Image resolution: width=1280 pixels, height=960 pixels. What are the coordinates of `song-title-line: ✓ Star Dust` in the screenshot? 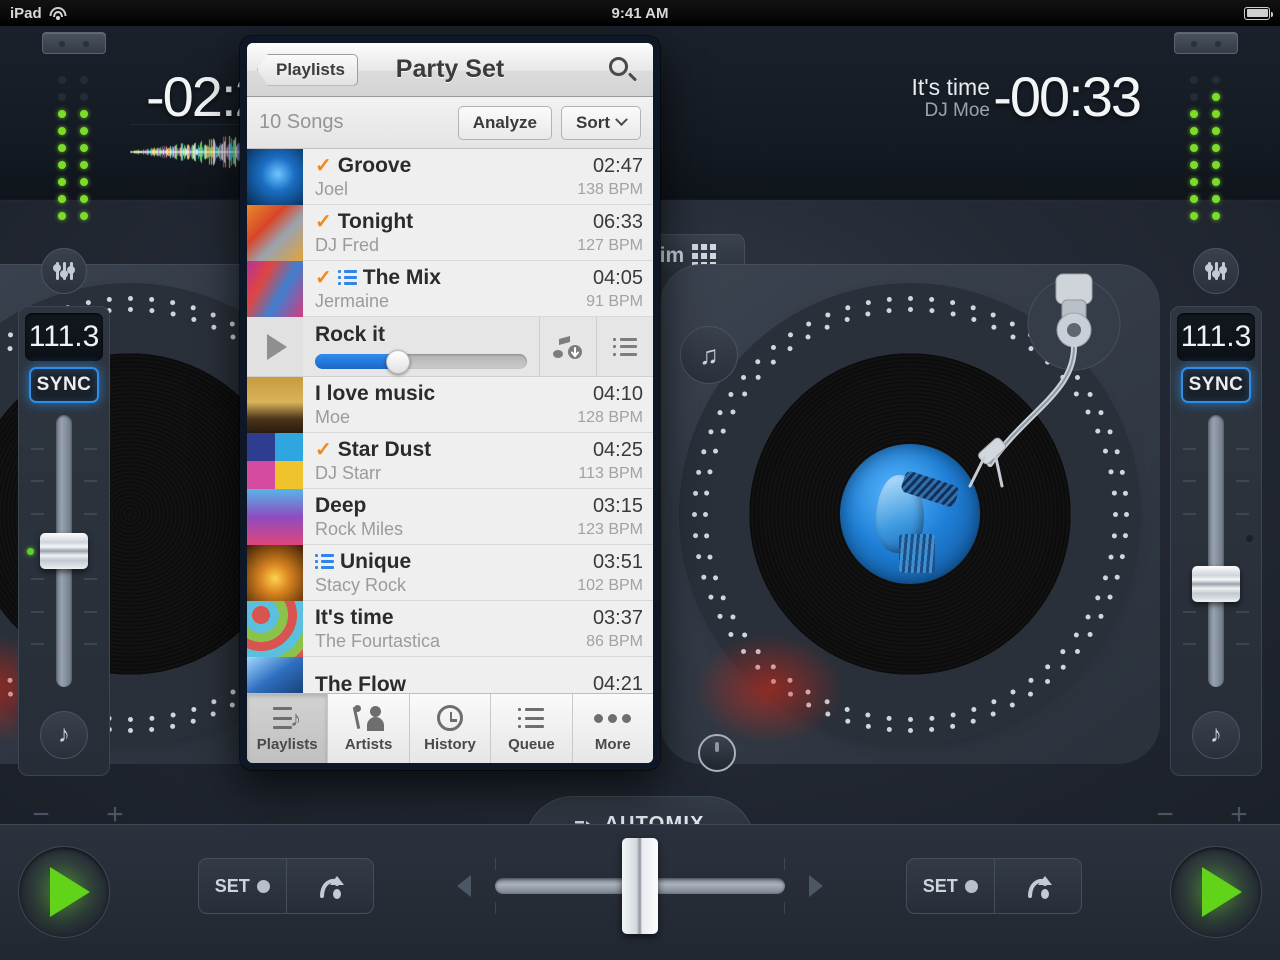 It's located at (442, 450).